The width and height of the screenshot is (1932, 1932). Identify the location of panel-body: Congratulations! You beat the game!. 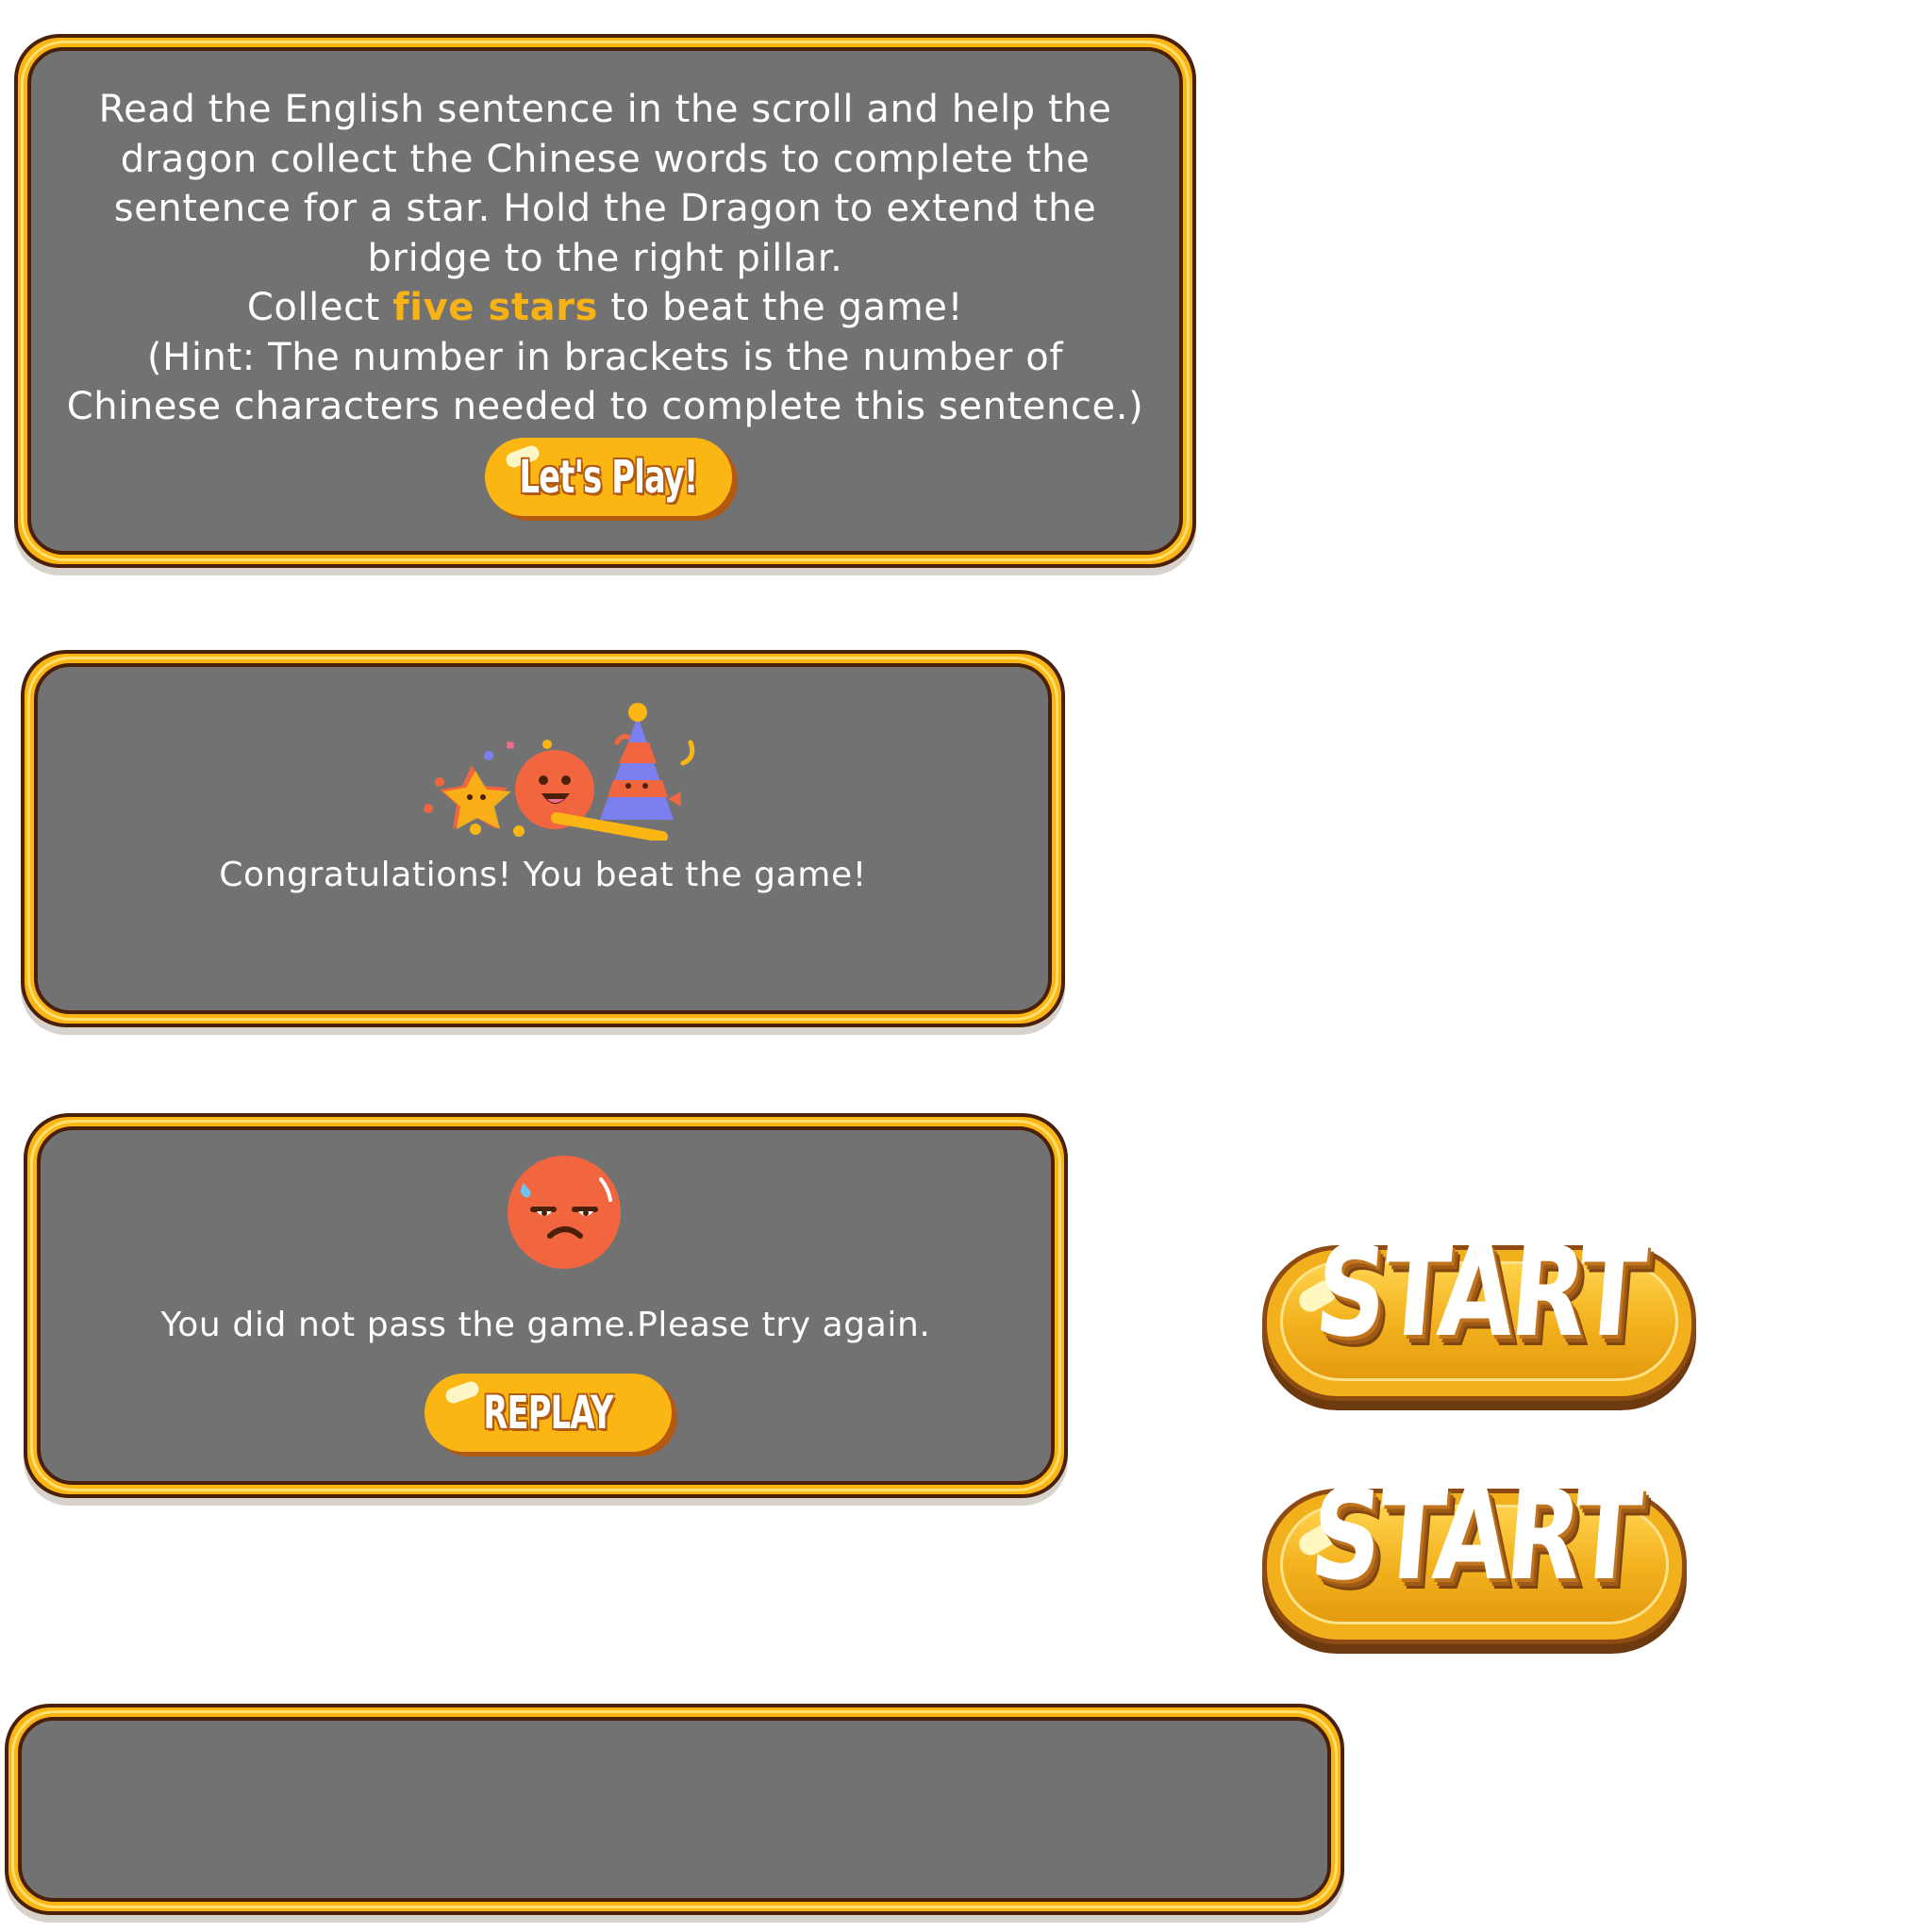
(542, 839).